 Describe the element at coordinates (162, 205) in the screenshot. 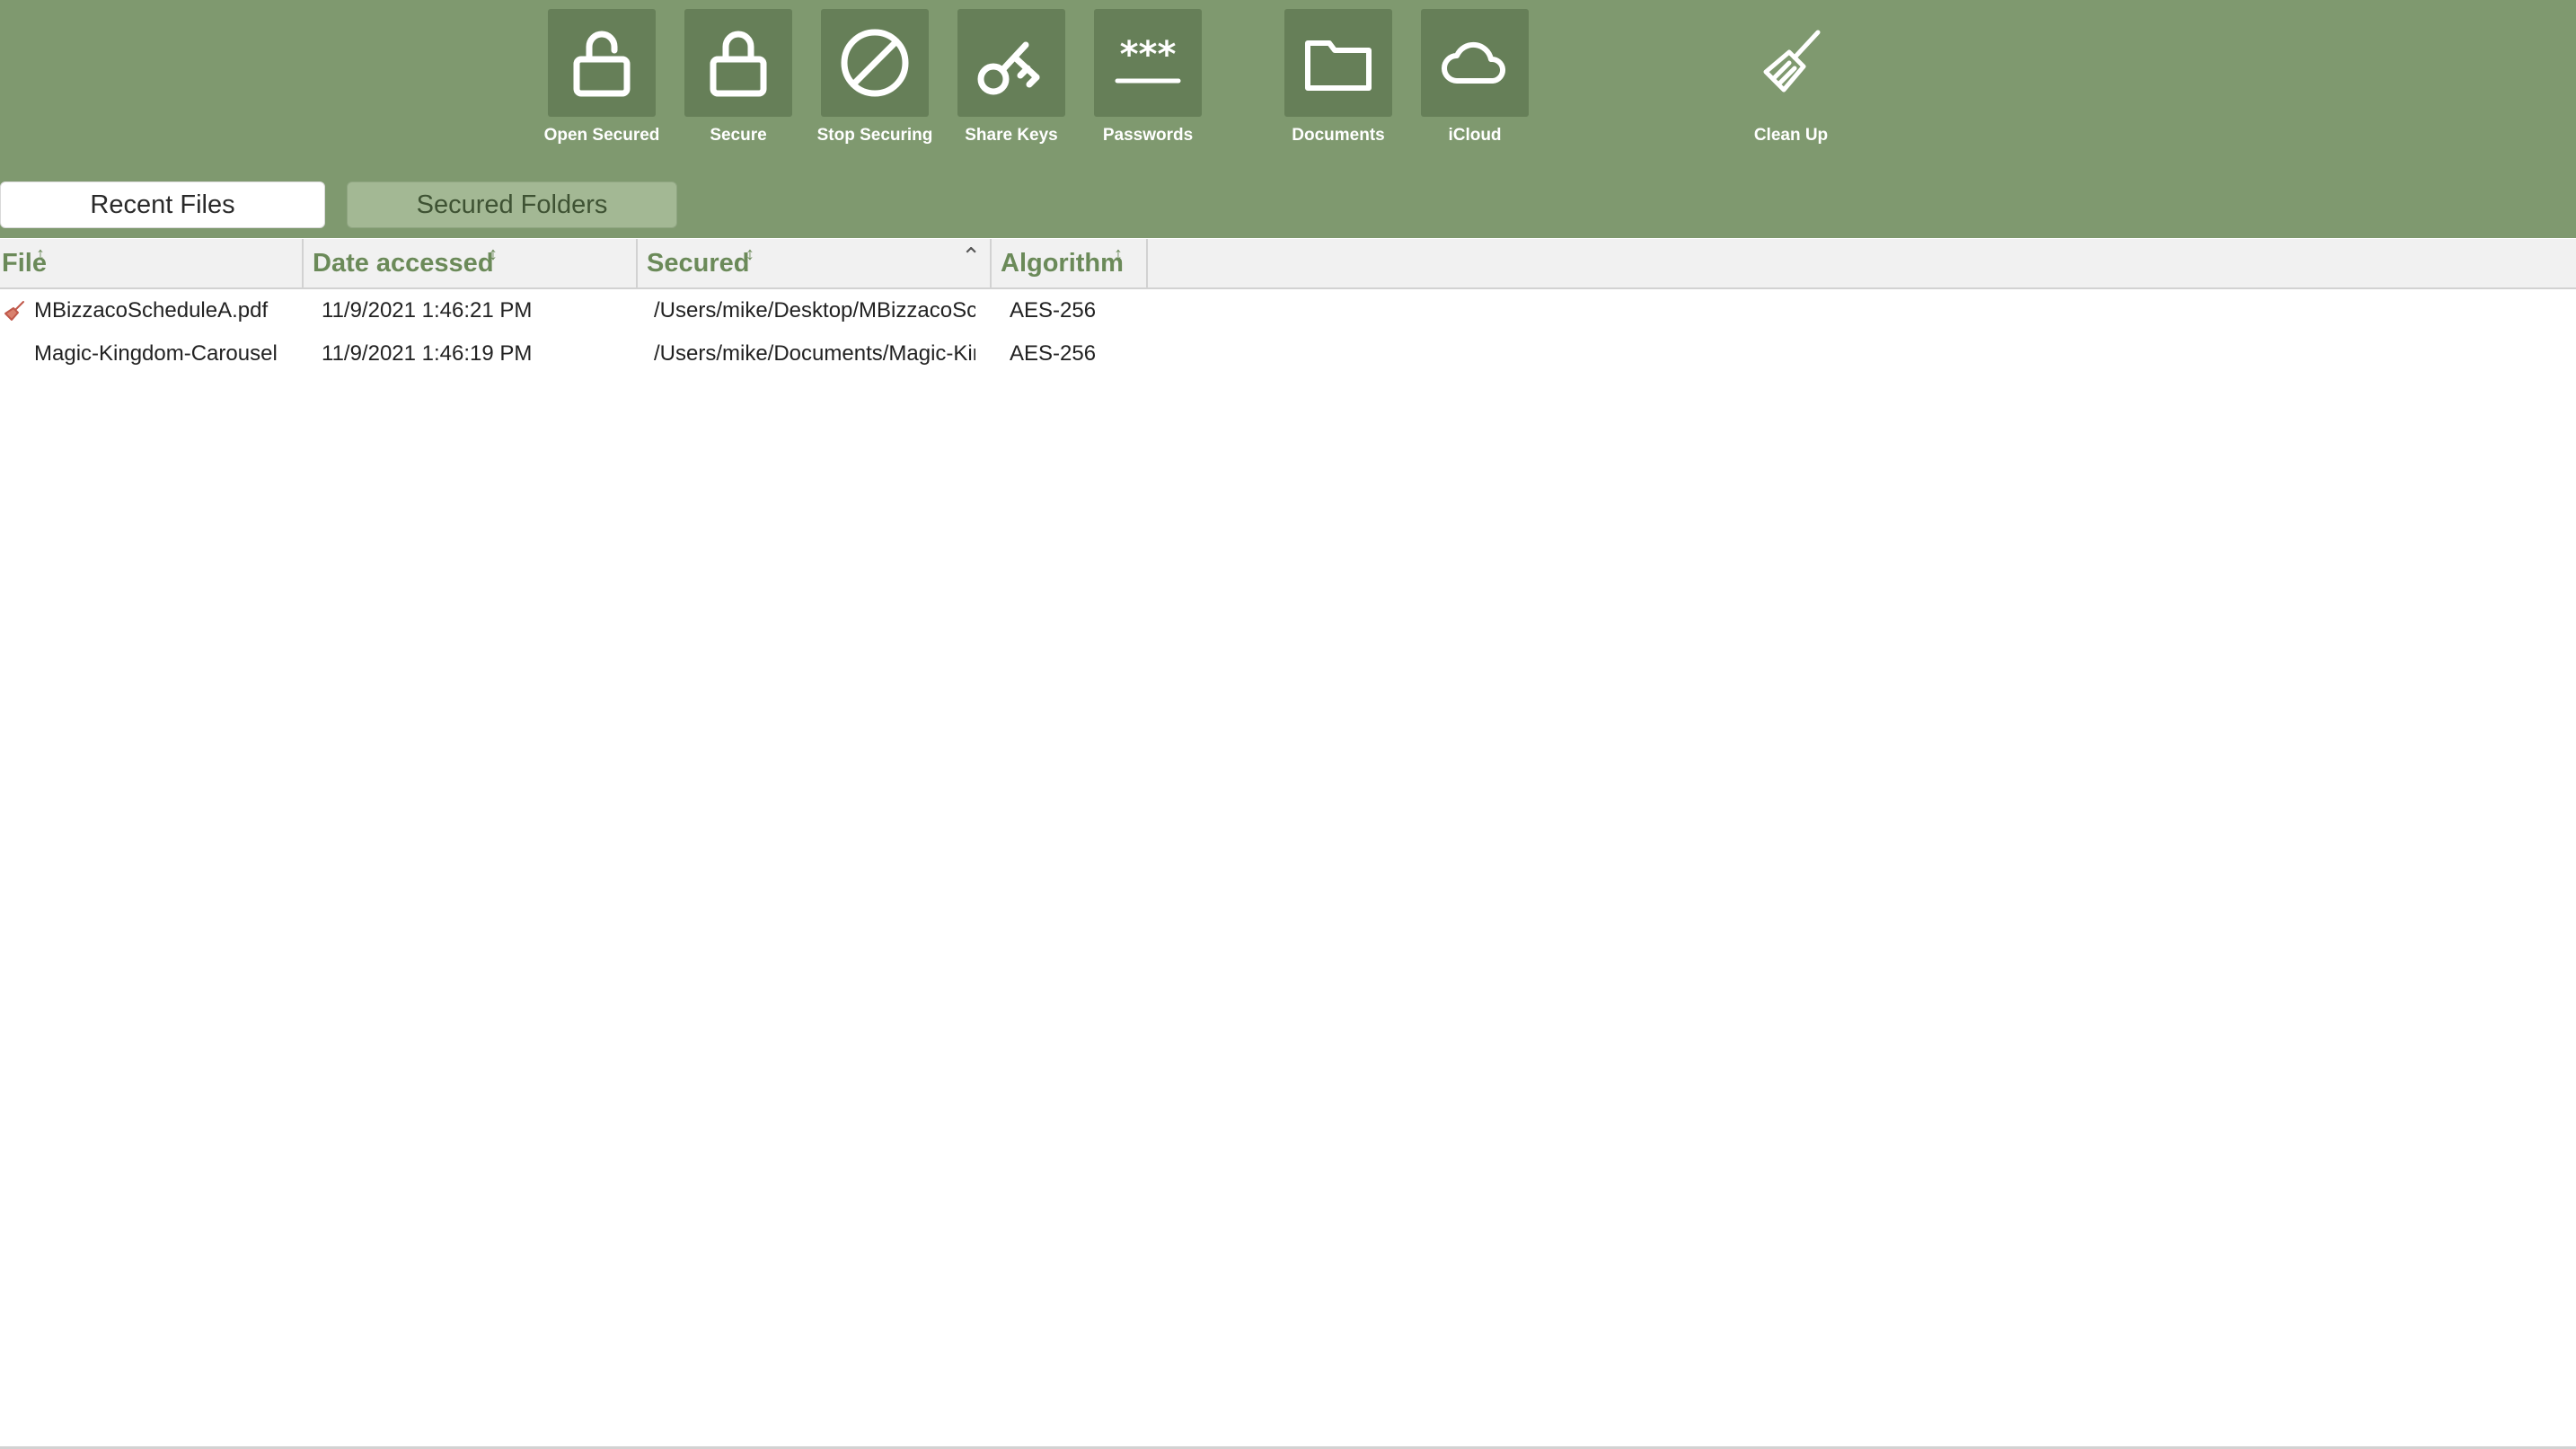

I see `tab-recent-files: Recent Files` at that location.